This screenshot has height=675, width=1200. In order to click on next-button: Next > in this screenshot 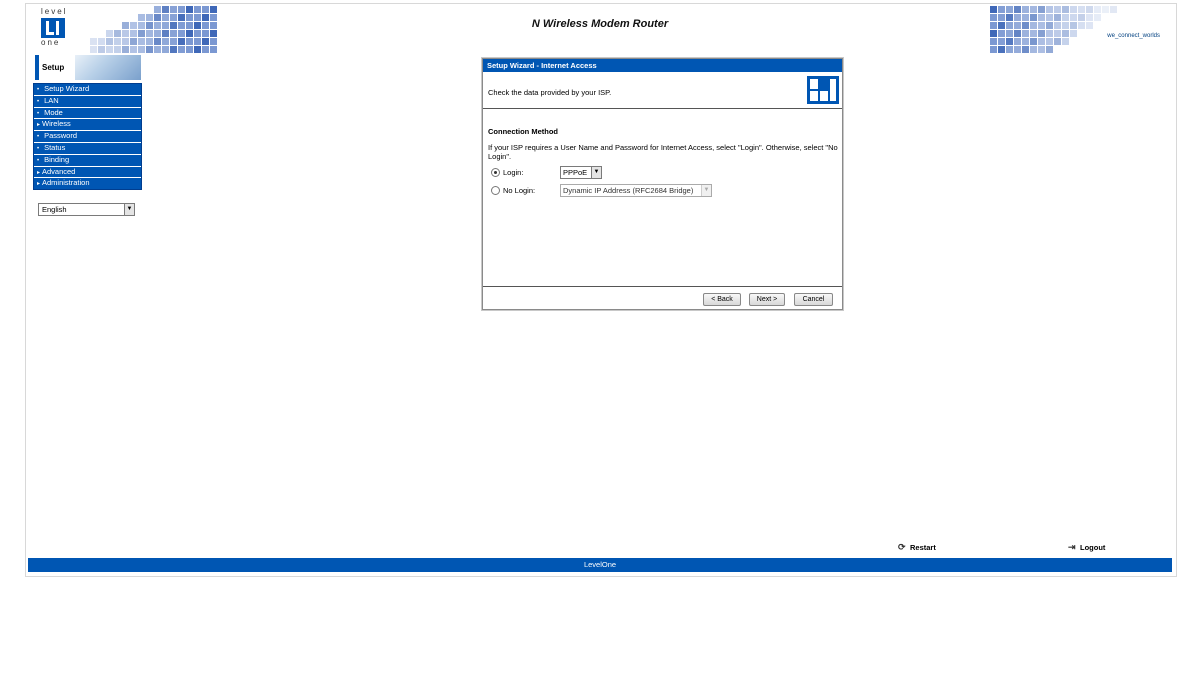, I will do `click(767, 299)`.